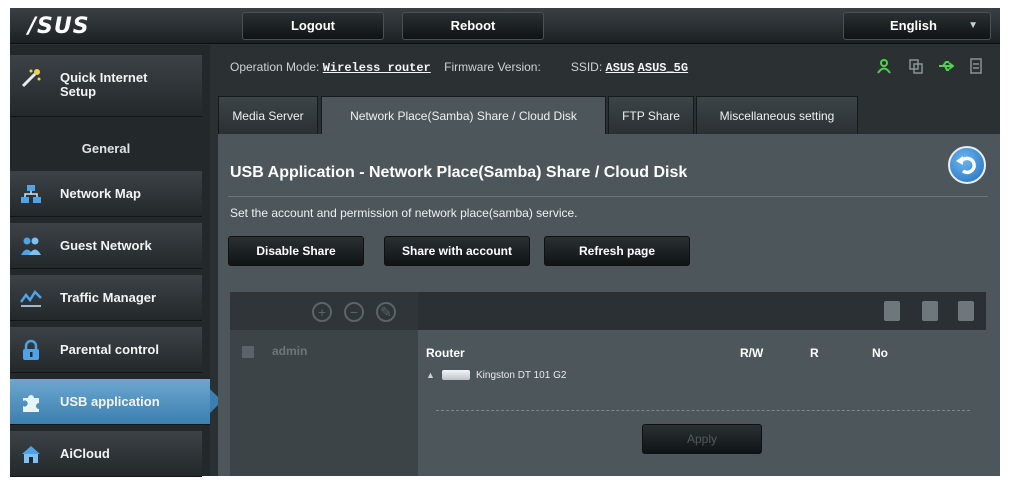  What do you see at coordinates (702, 439) in the screenshot?
I see `apply-button: Apply` at bounding box center [702, 439].